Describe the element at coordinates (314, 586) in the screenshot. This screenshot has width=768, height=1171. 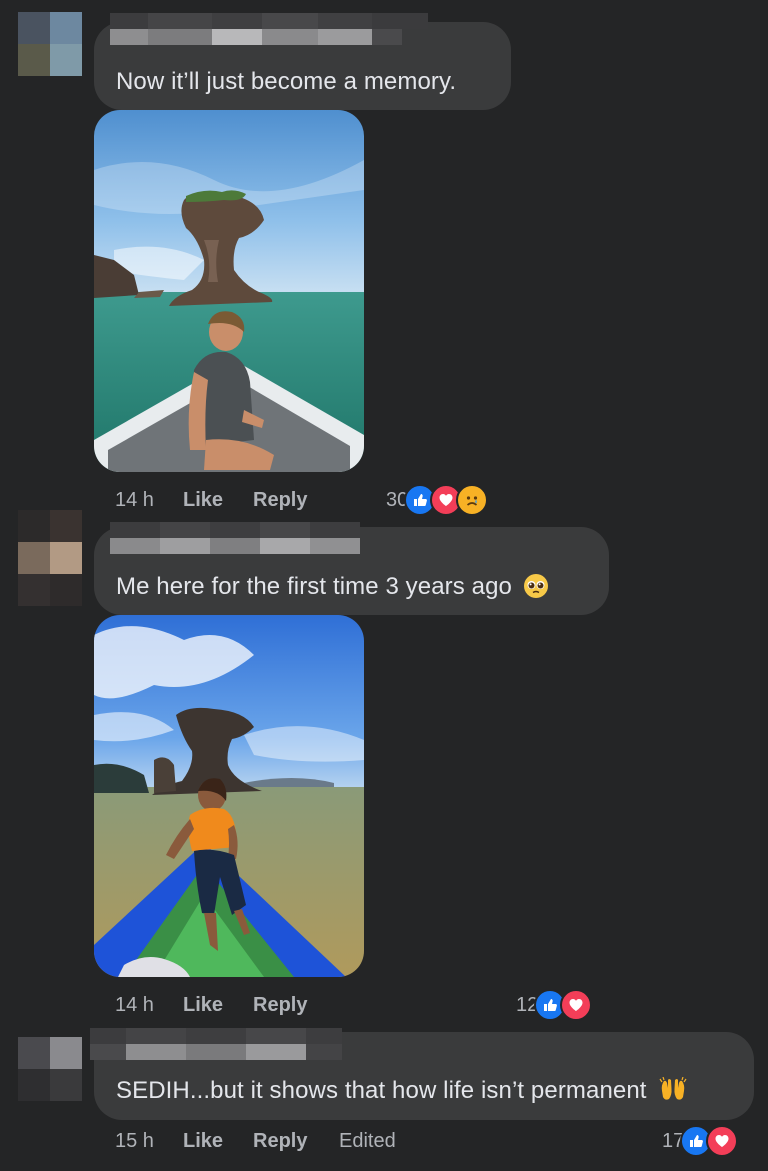
I see `comment-text-content: Me here for the first time 3 years ago` at that location.